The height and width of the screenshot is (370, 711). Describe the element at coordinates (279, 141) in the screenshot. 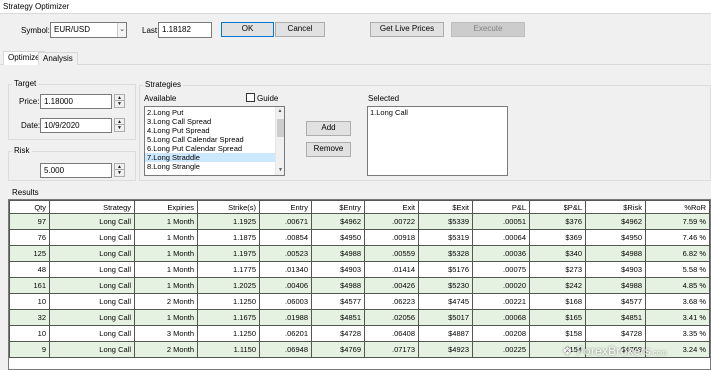

I see `available-scrollbar: ▲ ▼` at that location.